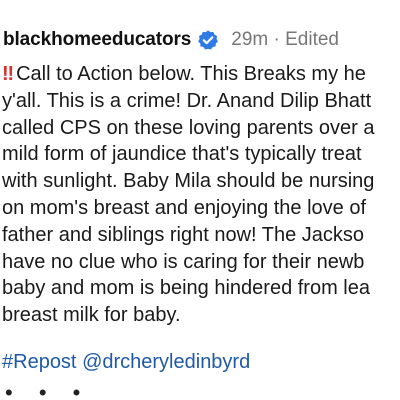  What do you see at coordinates (8, 74) in the screenshot?
I see `double-exclamation-icon: ‼` at bounding box center [8, 74].